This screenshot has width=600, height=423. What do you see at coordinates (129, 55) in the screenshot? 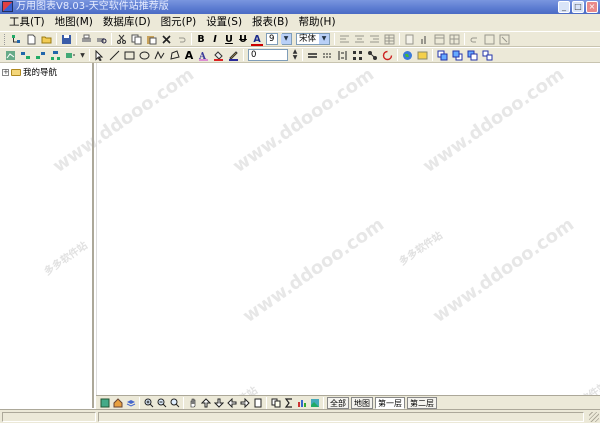
I see `rectangle-icon` at bounding box center [129, 55].